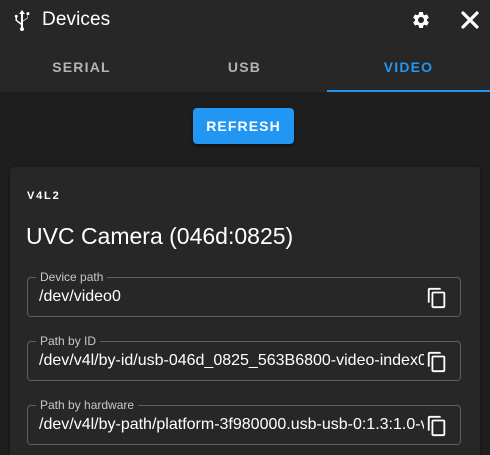 The image size is (490, 455). What do you see at coordinates (72, 277) in the screenshot?
I see `field-label: Device path` at bounding box center [72, 277].